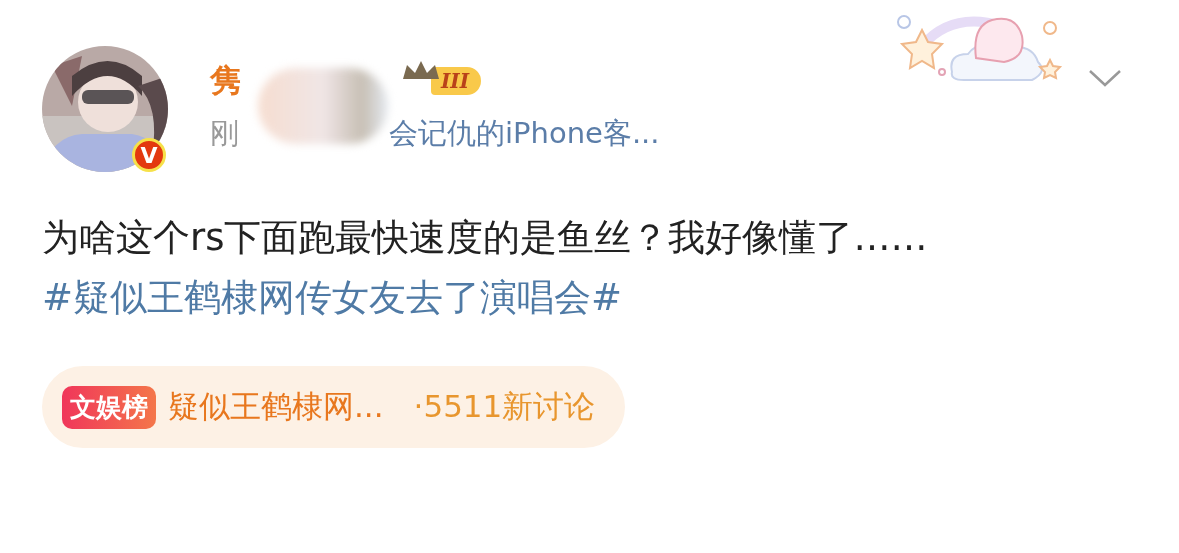  What do you see at coordinates (224, 133) in the screenshot?
I see `post-time: 刚` at bounding box center [224, 133].